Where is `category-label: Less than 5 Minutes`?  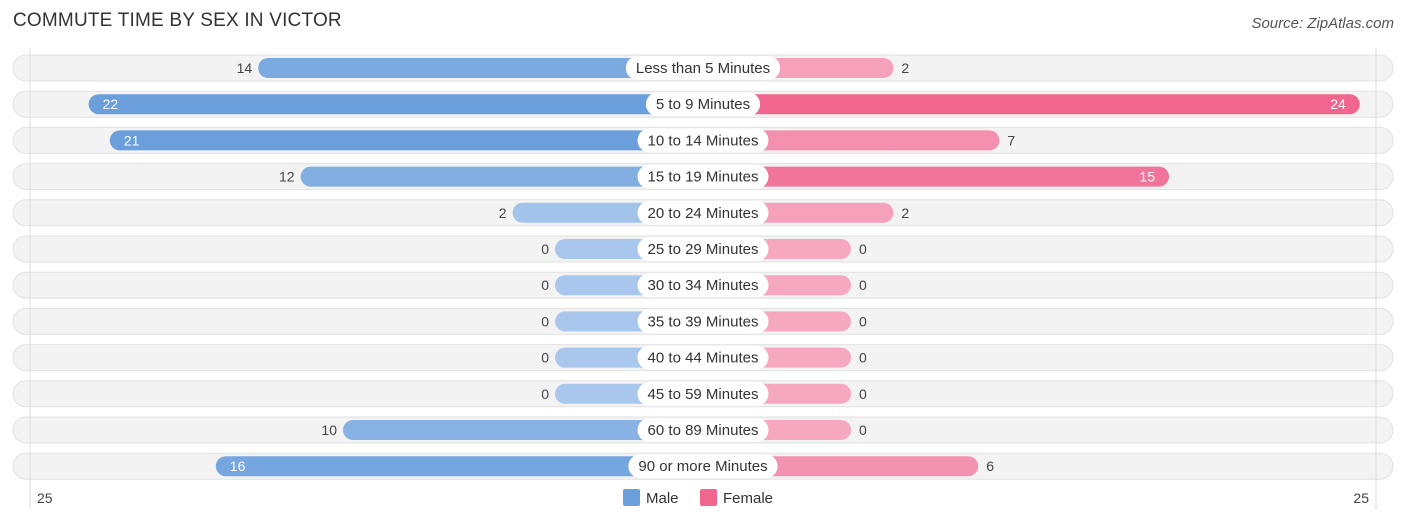
category-label: Less than 5 Minutes is located at coordinates (703, 68).